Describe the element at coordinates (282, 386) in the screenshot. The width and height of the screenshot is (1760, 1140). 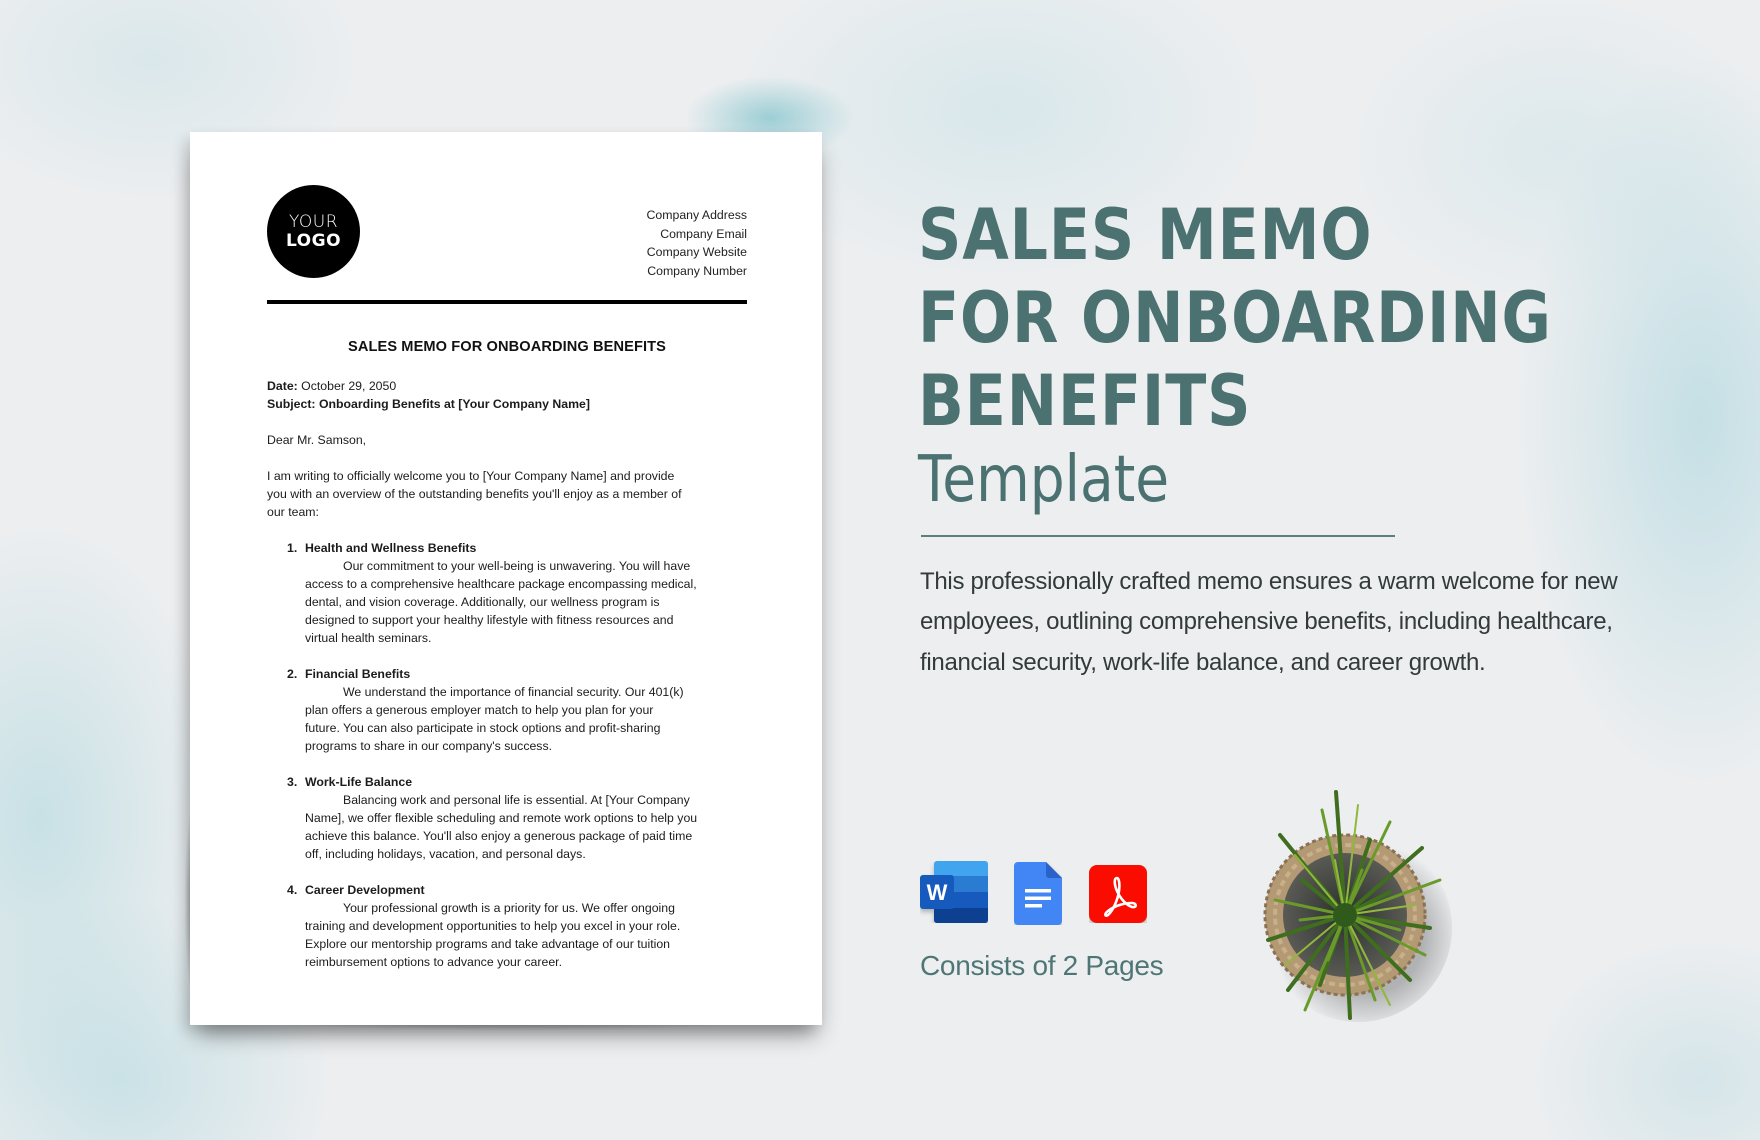
I see `date-label: Date:` at that location.